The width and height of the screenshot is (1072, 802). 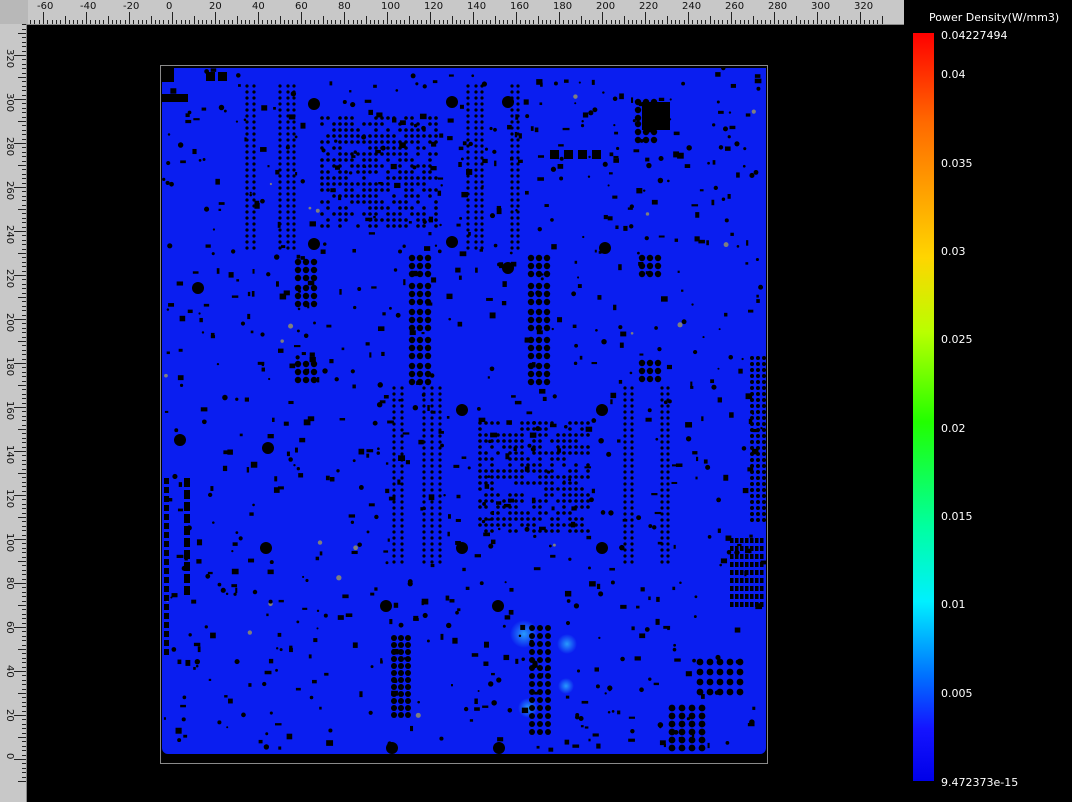 What do you see at coordinates (596, 154) in the screenshot?
I see `component` at bounding box center [596, 154].